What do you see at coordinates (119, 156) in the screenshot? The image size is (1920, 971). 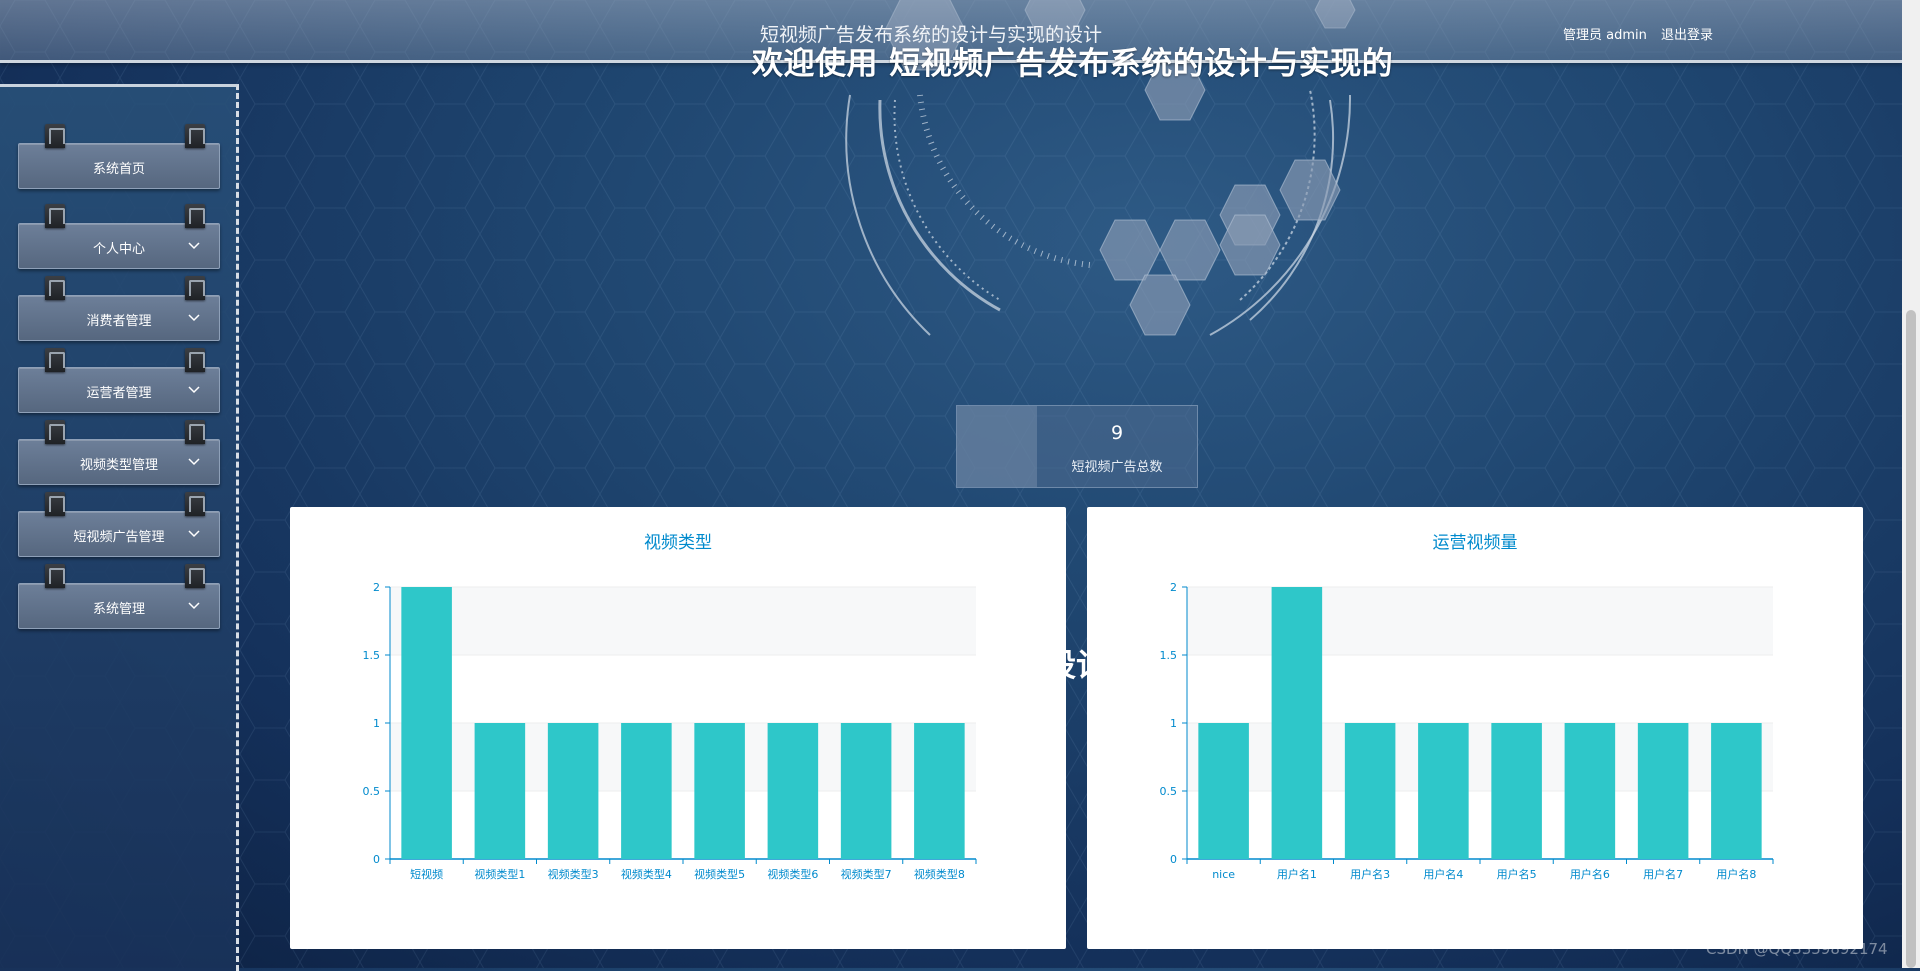 I see `sidebar-item-home: 系统首页` at bounding box center [119, 156].